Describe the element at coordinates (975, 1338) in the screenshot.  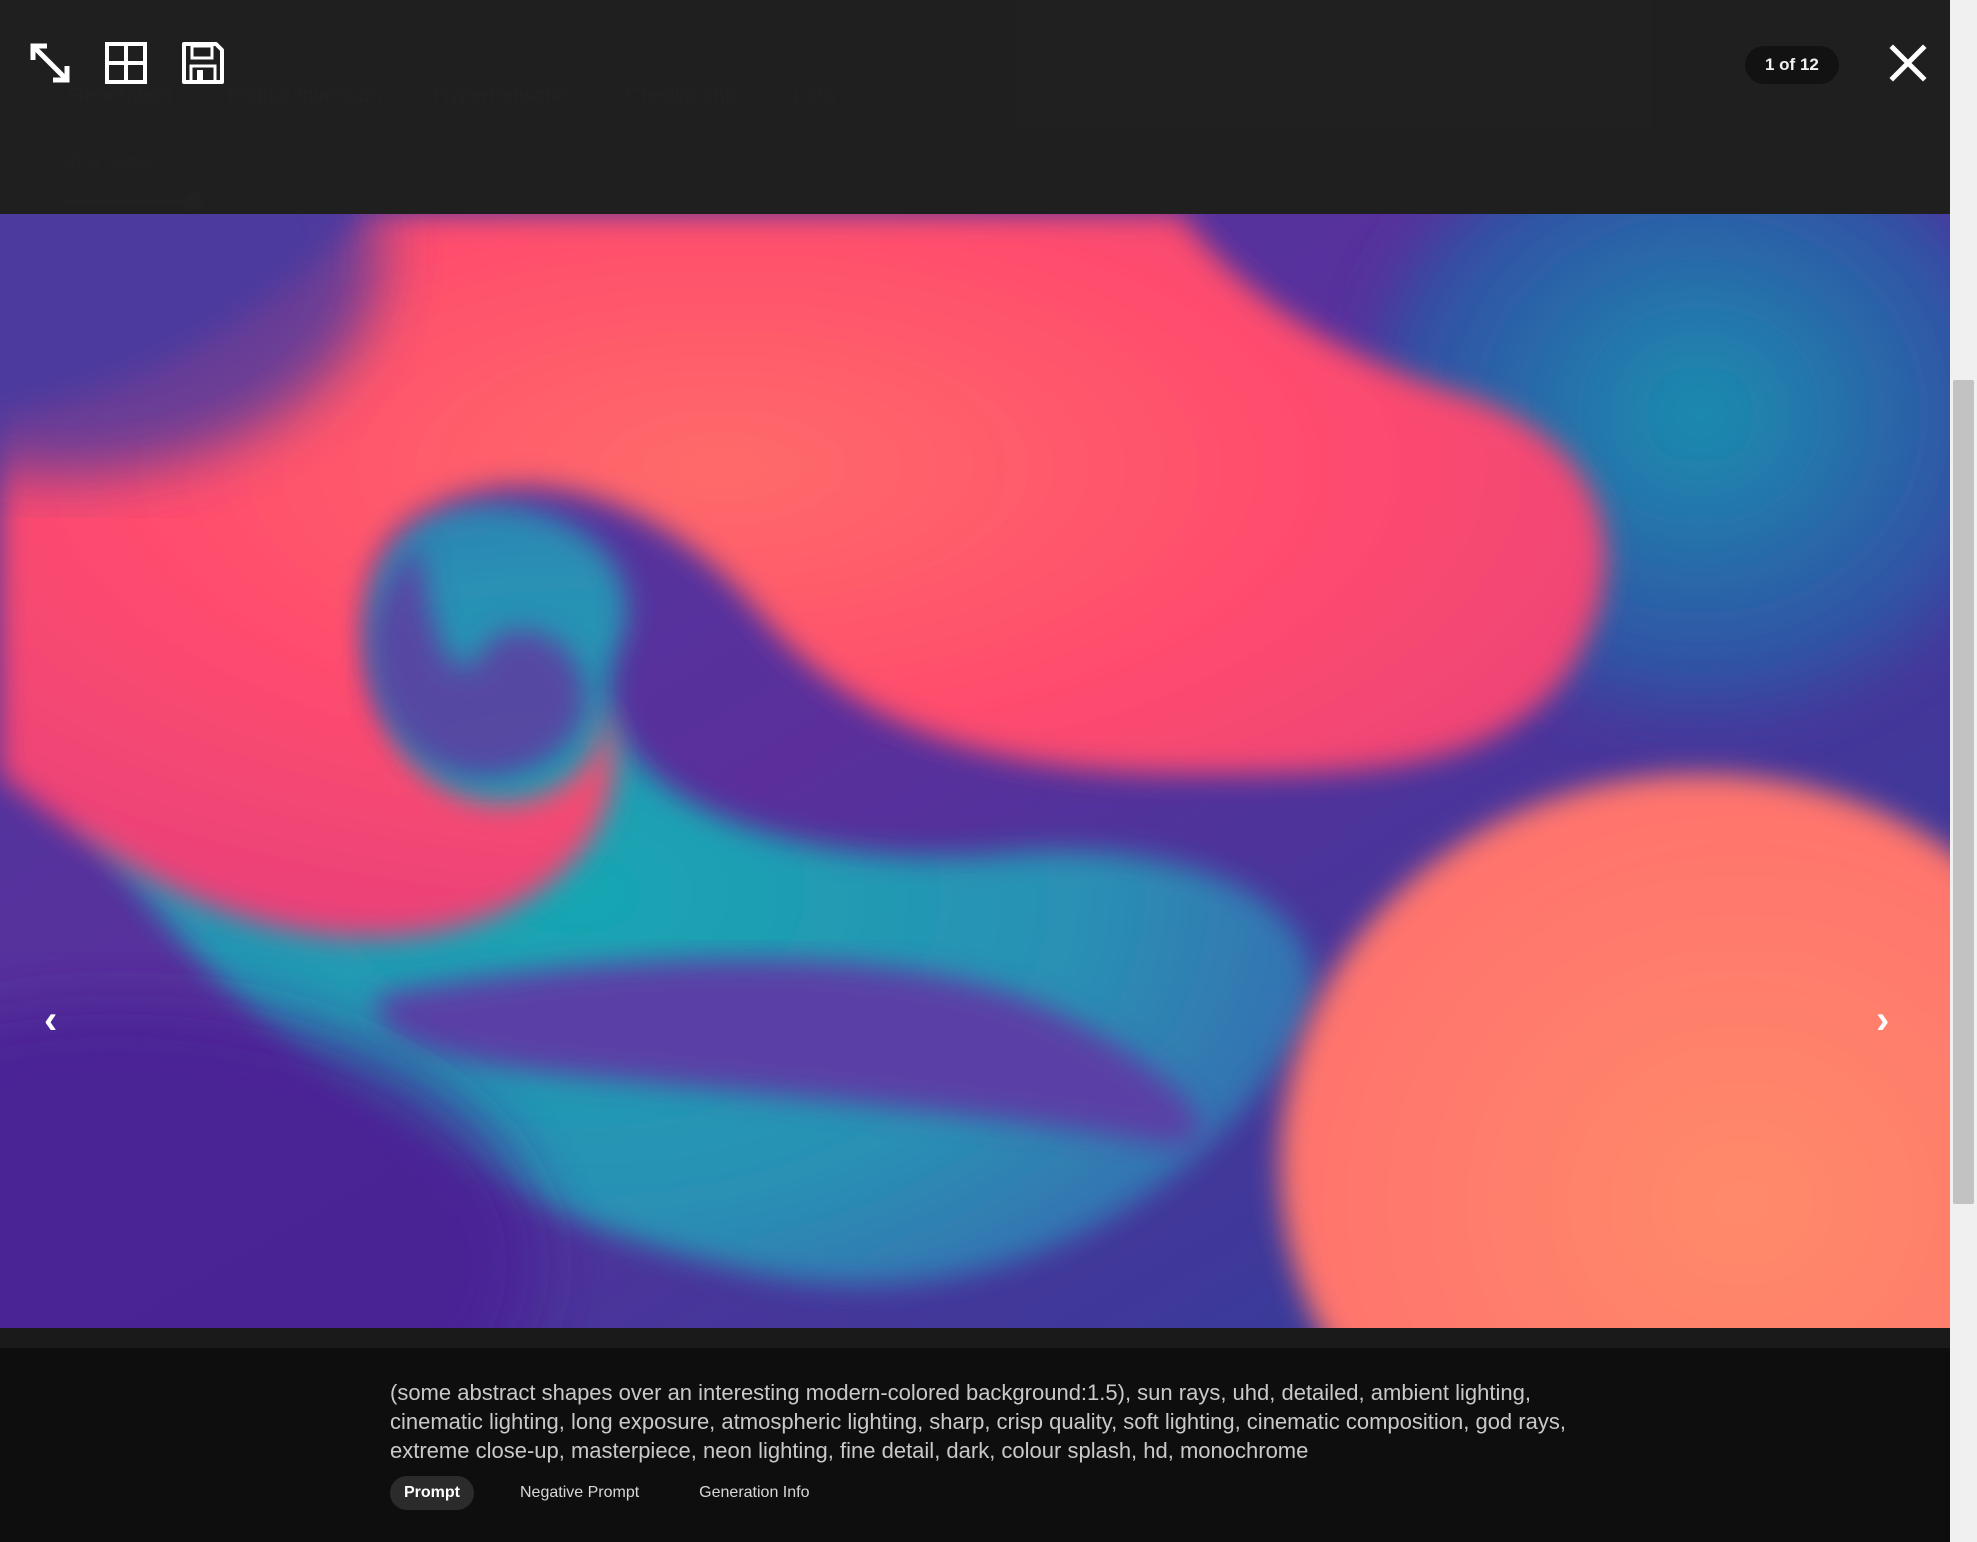
I see `caption-divider` at that location.